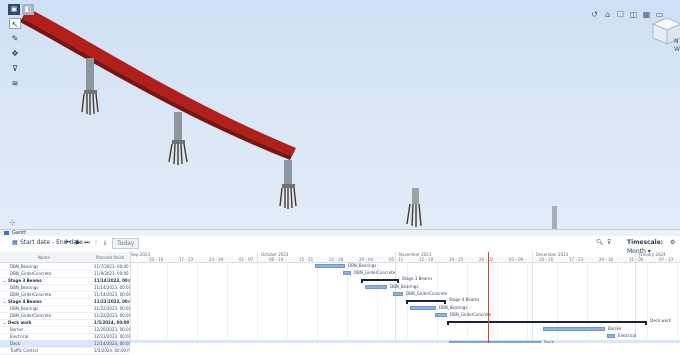 Image resolution: width=680 pixels, height=355 pixels. What do you see at coordinates (25, 301) in the screenshot?
I see `task-name: Stage 4 Beams` at bounding box center [25, 301].